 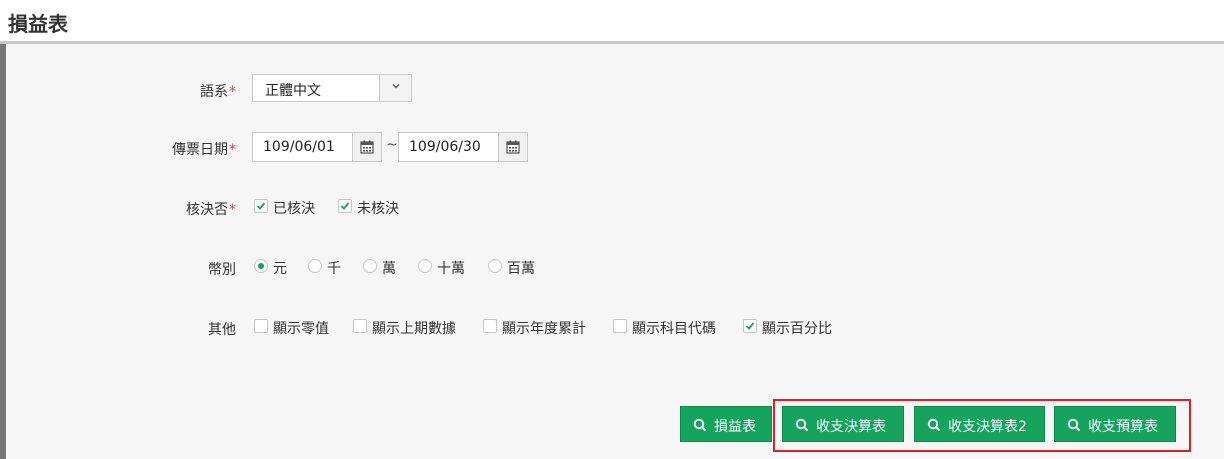 I want to click on show-account-code-checkbox, so click(x=620, y=326).